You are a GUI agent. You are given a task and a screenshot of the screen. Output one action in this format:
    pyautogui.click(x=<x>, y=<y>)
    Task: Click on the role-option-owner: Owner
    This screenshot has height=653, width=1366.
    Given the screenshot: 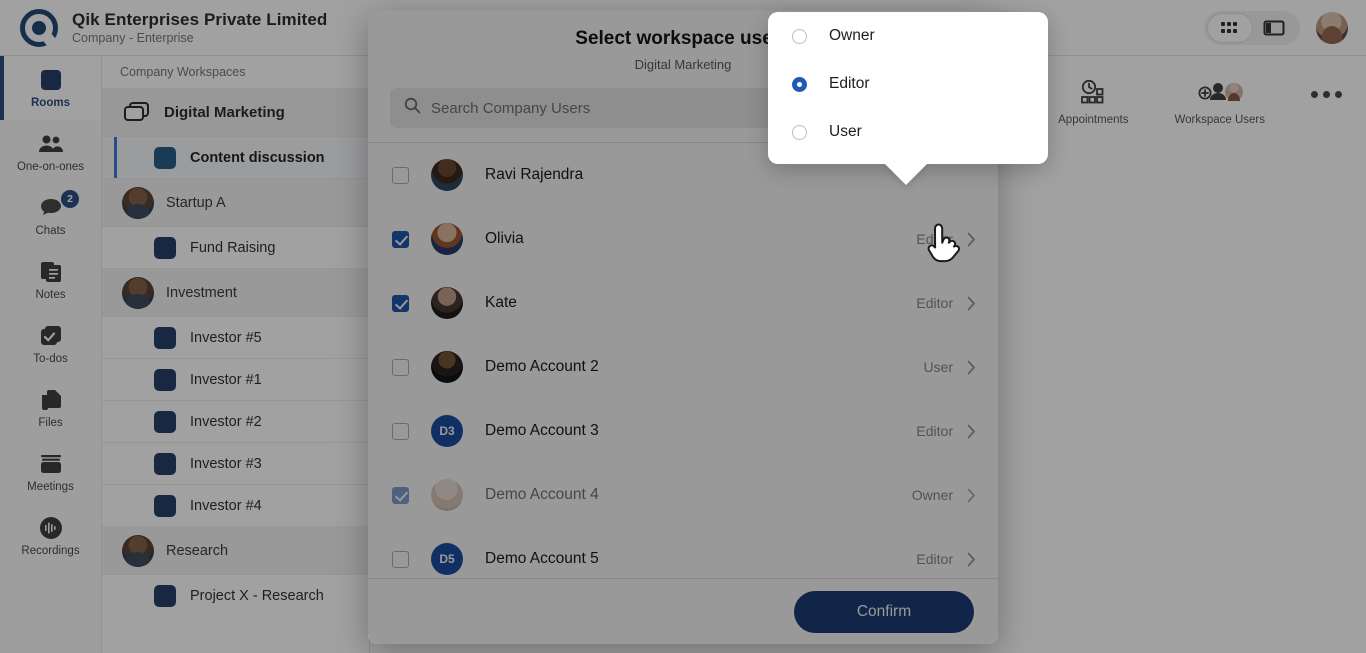 What is the action you would take?
    pyautogui.click(x=908, y=36)
    